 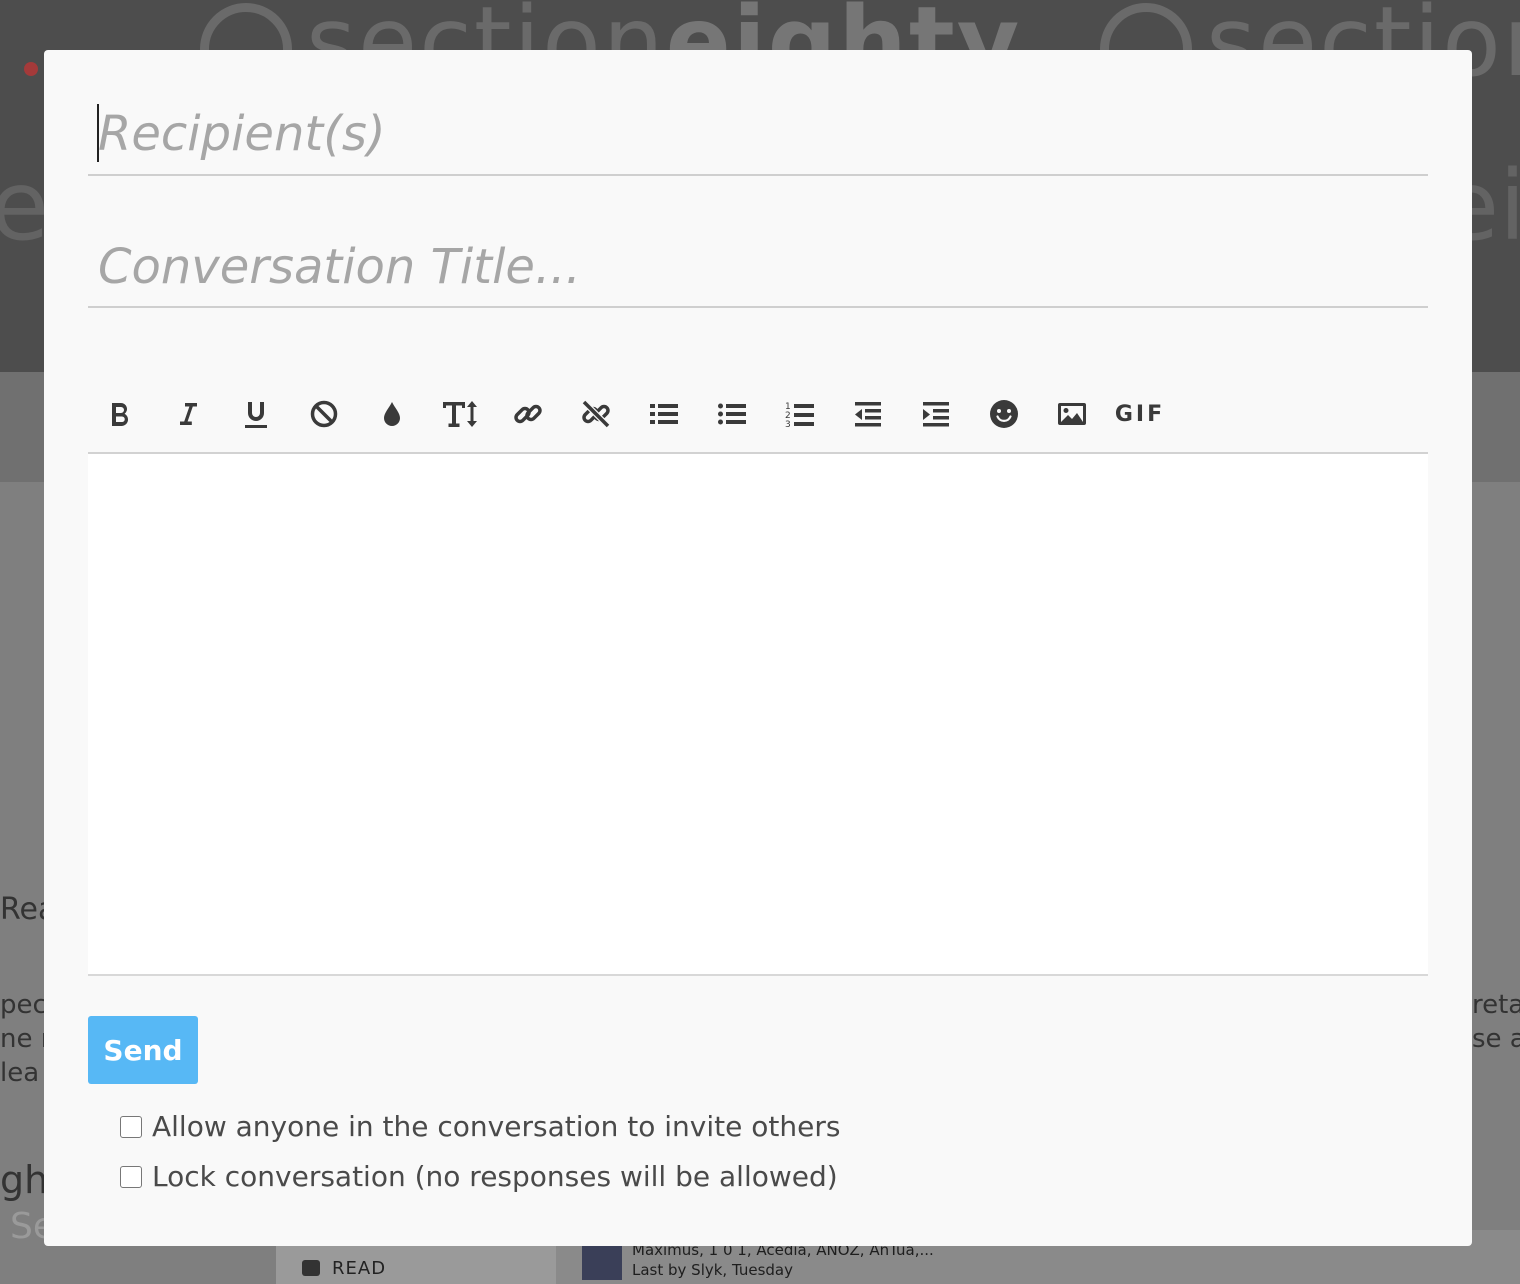 I want to click on font-size-button, so click(x=460, y=414).